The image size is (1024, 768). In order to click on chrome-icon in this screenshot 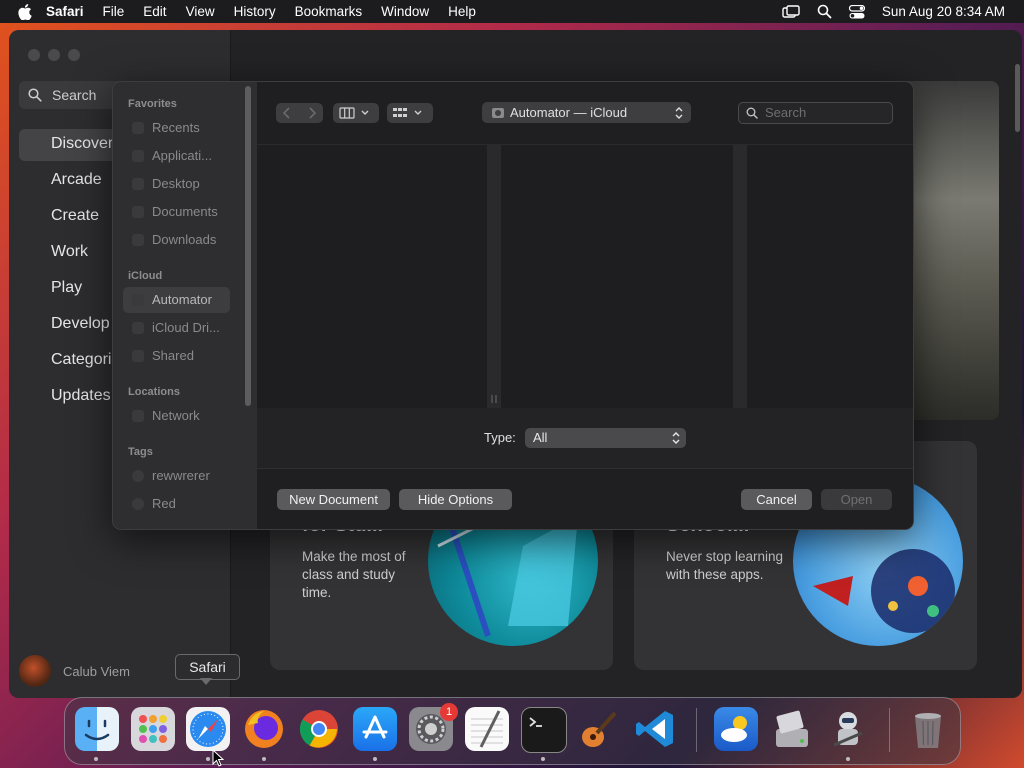, I will do `click(319, 729)`.